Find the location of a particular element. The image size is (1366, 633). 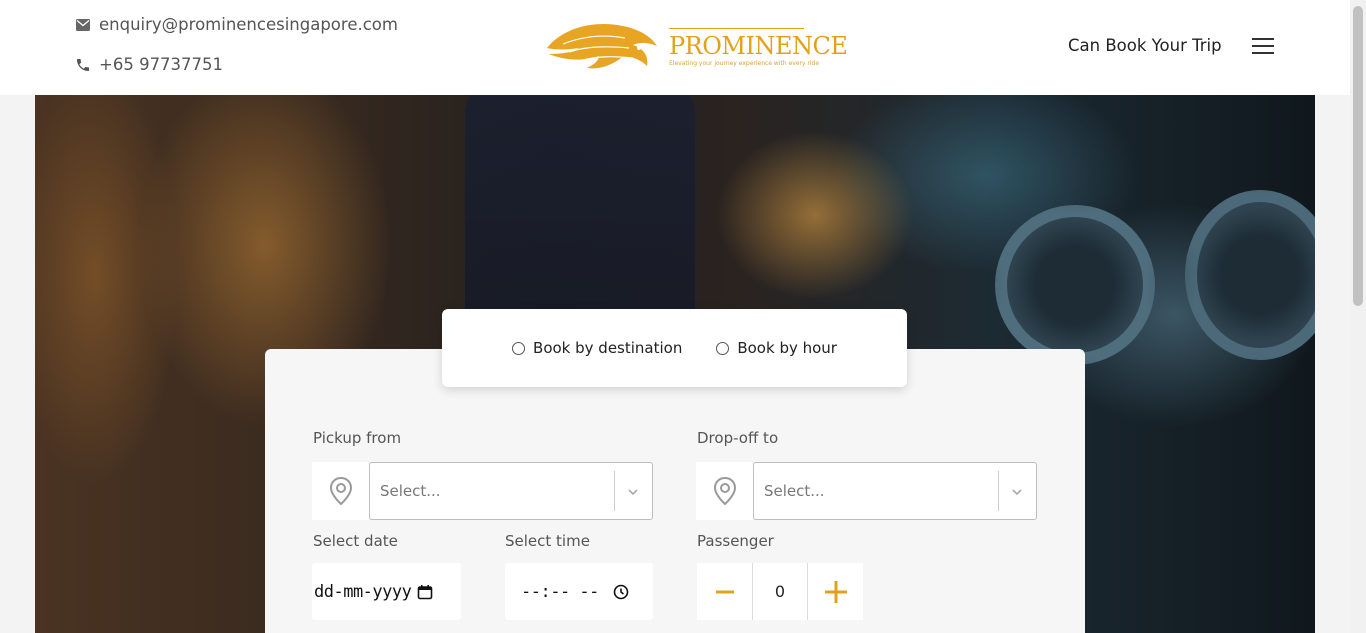

time-input: --:-- -- is located at coordinates (579, 591).